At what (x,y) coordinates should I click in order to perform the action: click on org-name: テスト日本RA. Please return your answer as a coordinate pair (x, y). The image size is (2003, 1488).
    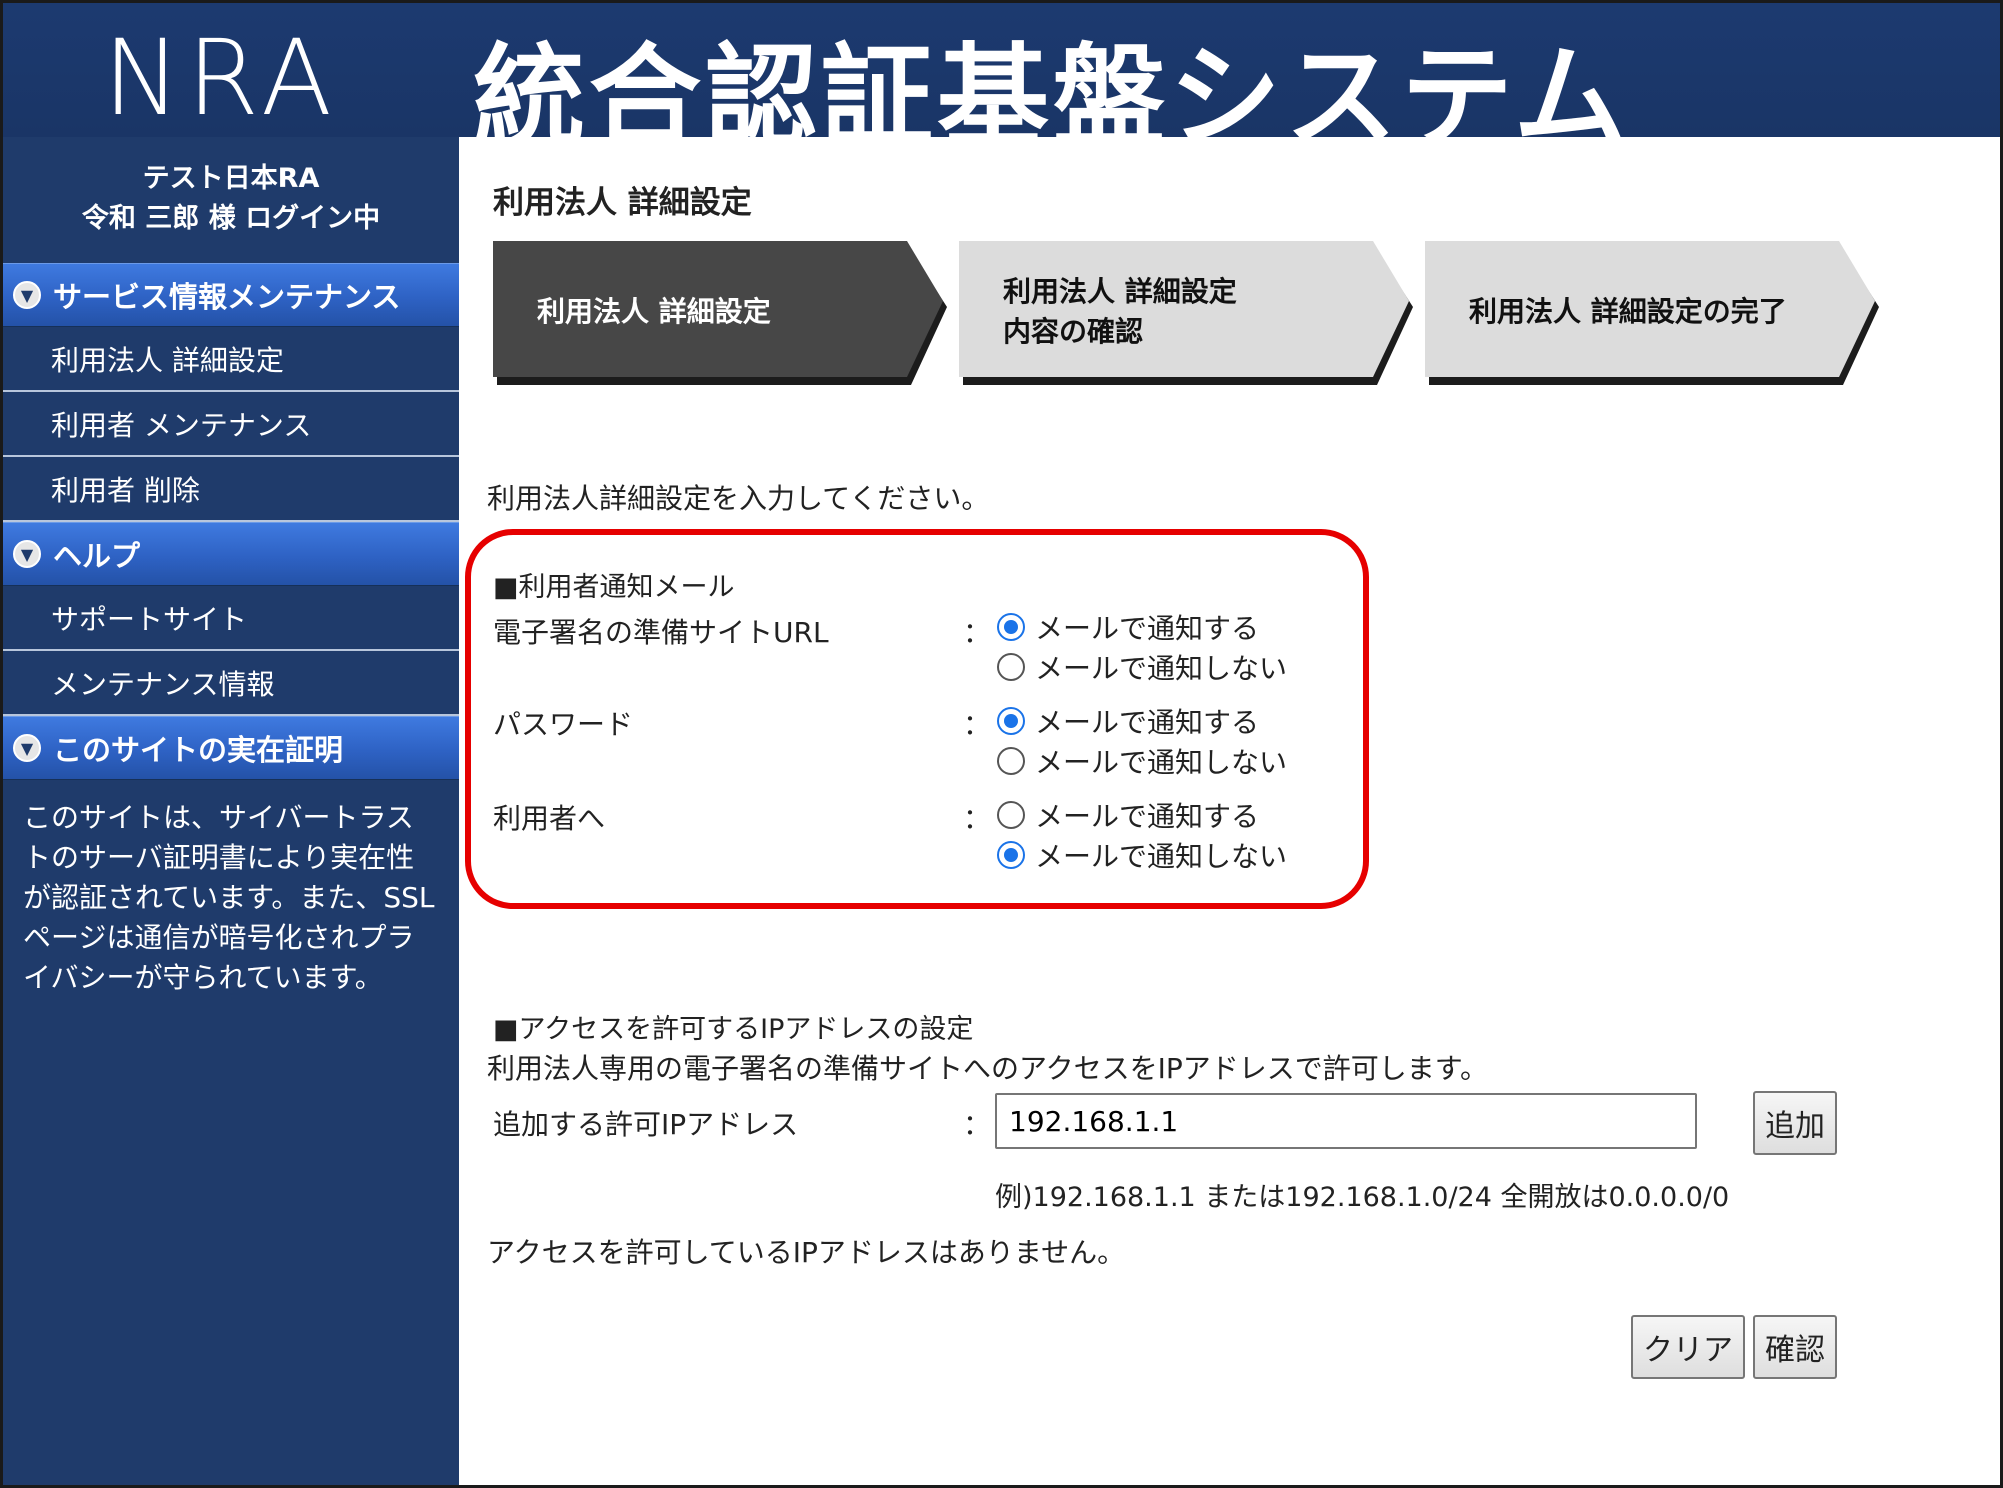
    Looking at the image, I should click on (231, 178).